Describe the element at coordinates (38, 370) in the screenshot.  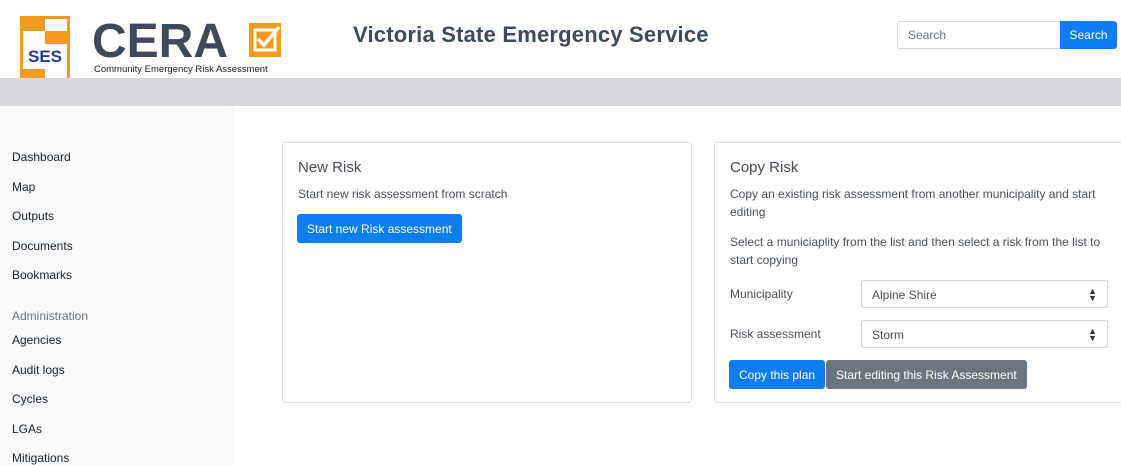
I see `sidebar-item-audit-logs: Audit logs` at that location.